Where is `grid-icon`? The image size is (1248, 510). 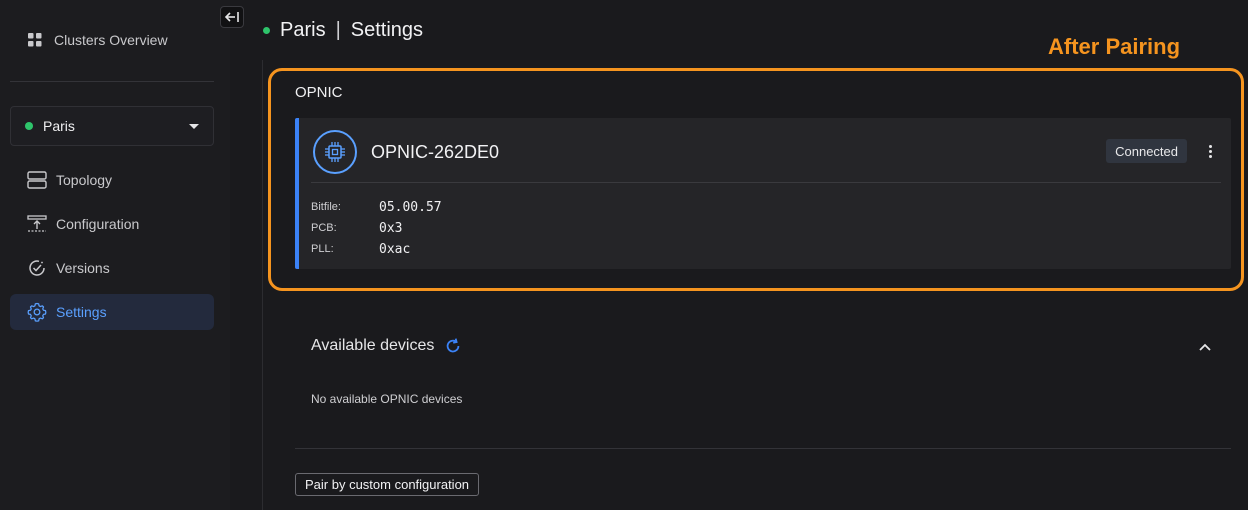 grid-icon is located at coordinates (35, 40).